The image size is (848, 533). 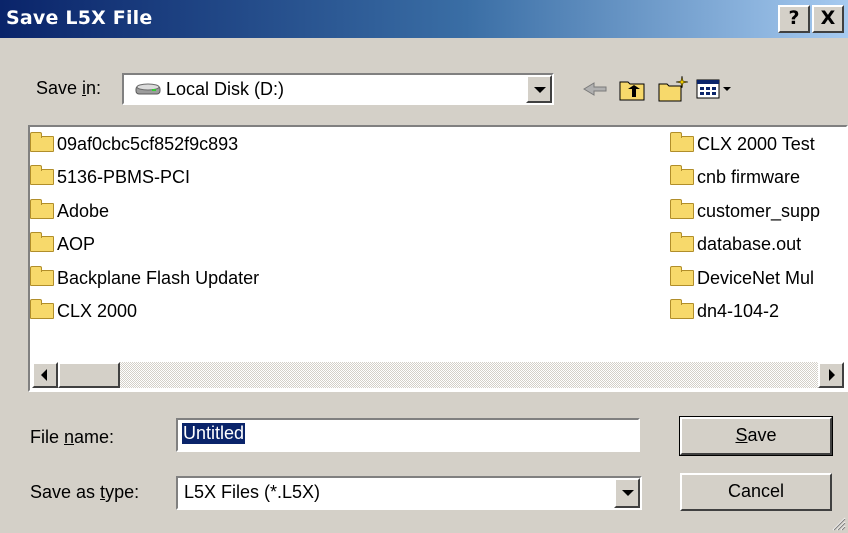 What do you see at coordinates (724, 311) in the screenshot?
I see `list-item: dn4-104-2` at bounding box center [724, 311].